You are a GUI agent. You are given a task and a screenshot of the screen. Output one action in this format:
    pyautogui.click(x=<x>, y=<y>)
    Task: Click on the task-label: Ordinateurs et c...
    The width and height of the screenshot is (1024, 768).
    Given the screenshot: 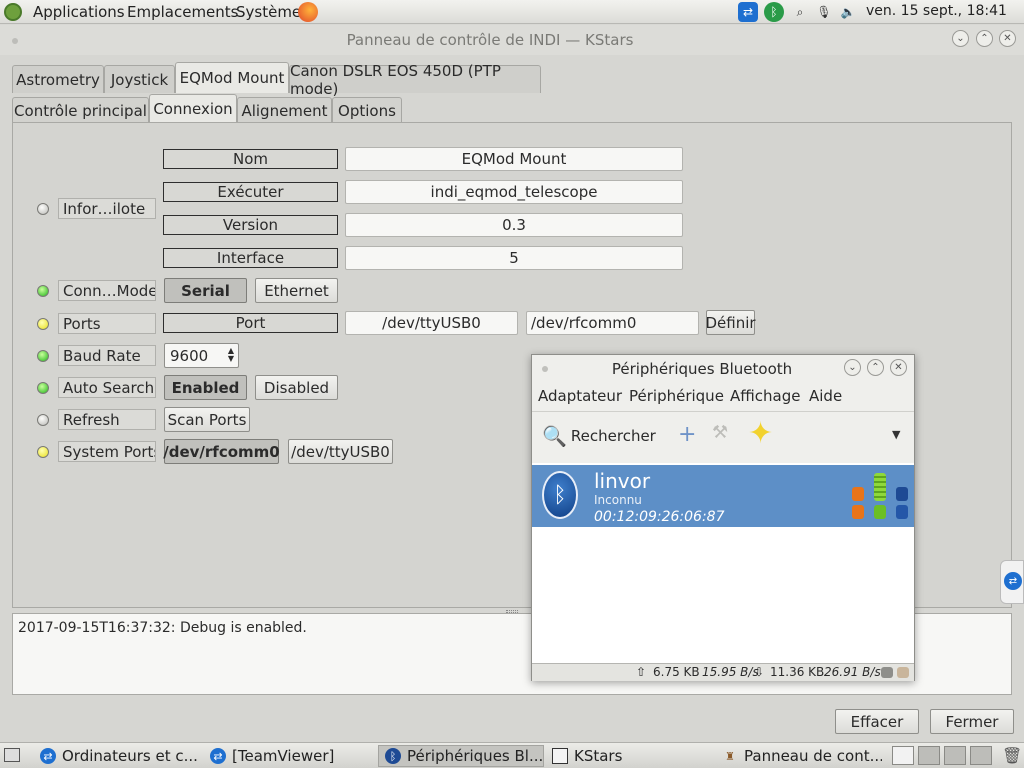 What is the action you would take?
    pyautogui.click(x=130, y=756)
    